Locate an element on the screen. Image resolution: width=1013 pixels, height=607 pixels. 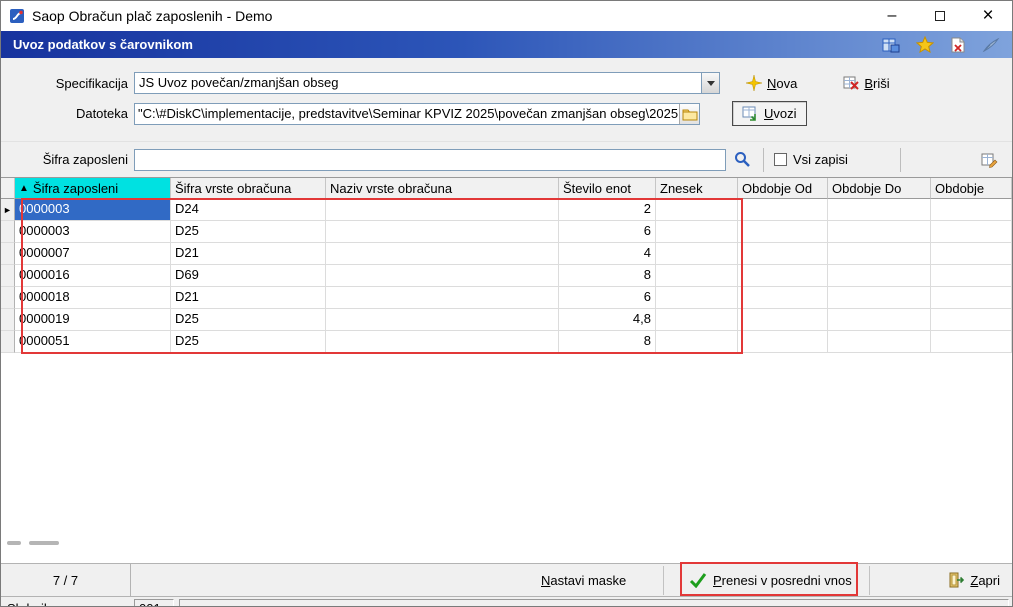
uvozi-button: Uvozi is located at coordinates (769, 113).